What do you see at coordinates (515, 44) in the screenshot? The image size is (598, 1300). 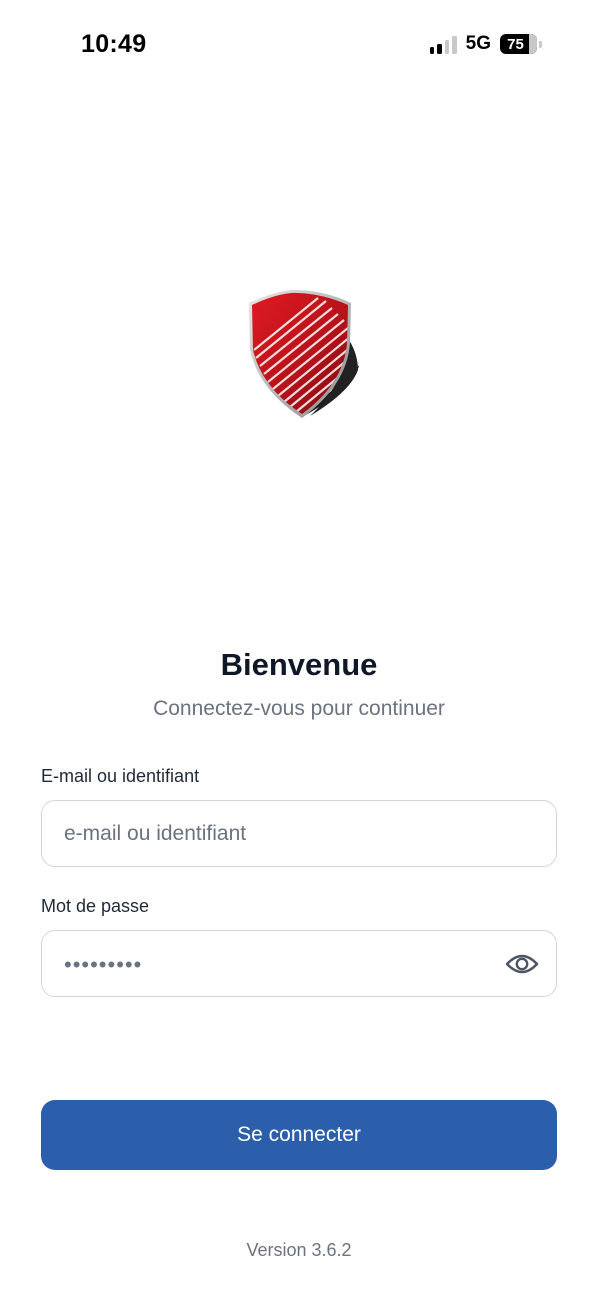 I see `battery-level: 75` at bounding box center [515, 44].